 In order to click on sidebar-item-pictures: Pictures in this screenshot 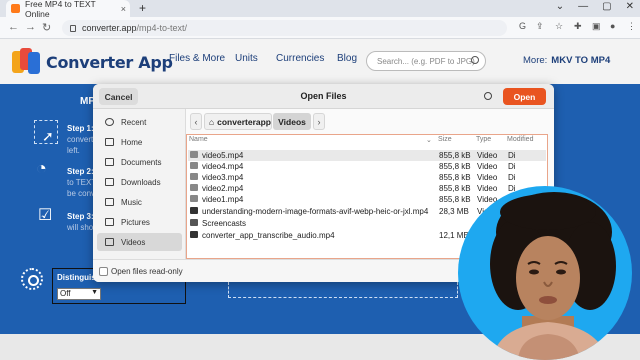, I will do `click(139, 222)`.